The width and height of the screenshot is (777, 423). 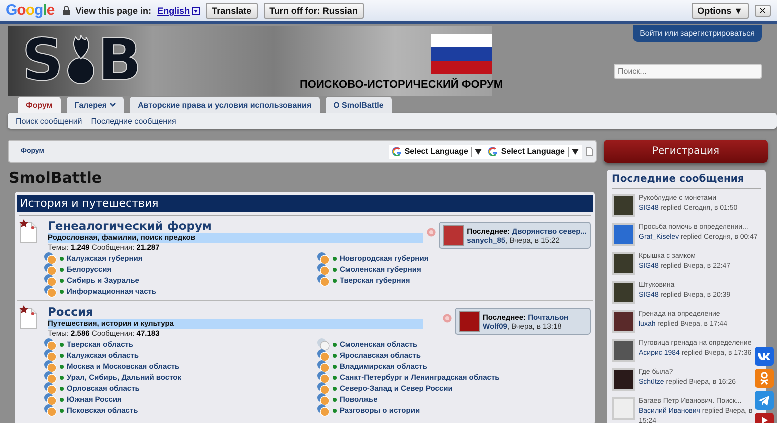 I want to click on lock-icon, so click(x=66, y=10).